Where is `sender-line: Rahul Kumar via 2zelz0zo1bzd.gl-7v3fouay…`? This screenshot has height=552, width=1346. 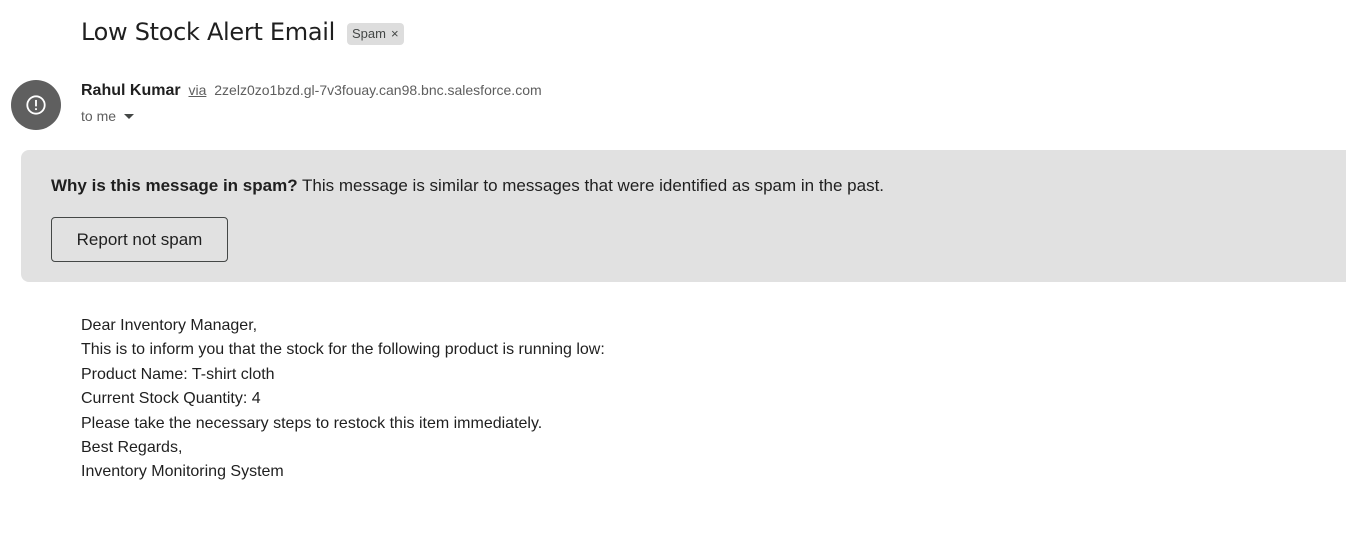 sender-line: Rahul Kumar via 2zelz0zo1bzd.gl-7v3fouay… is located at coordinates (311, 91).